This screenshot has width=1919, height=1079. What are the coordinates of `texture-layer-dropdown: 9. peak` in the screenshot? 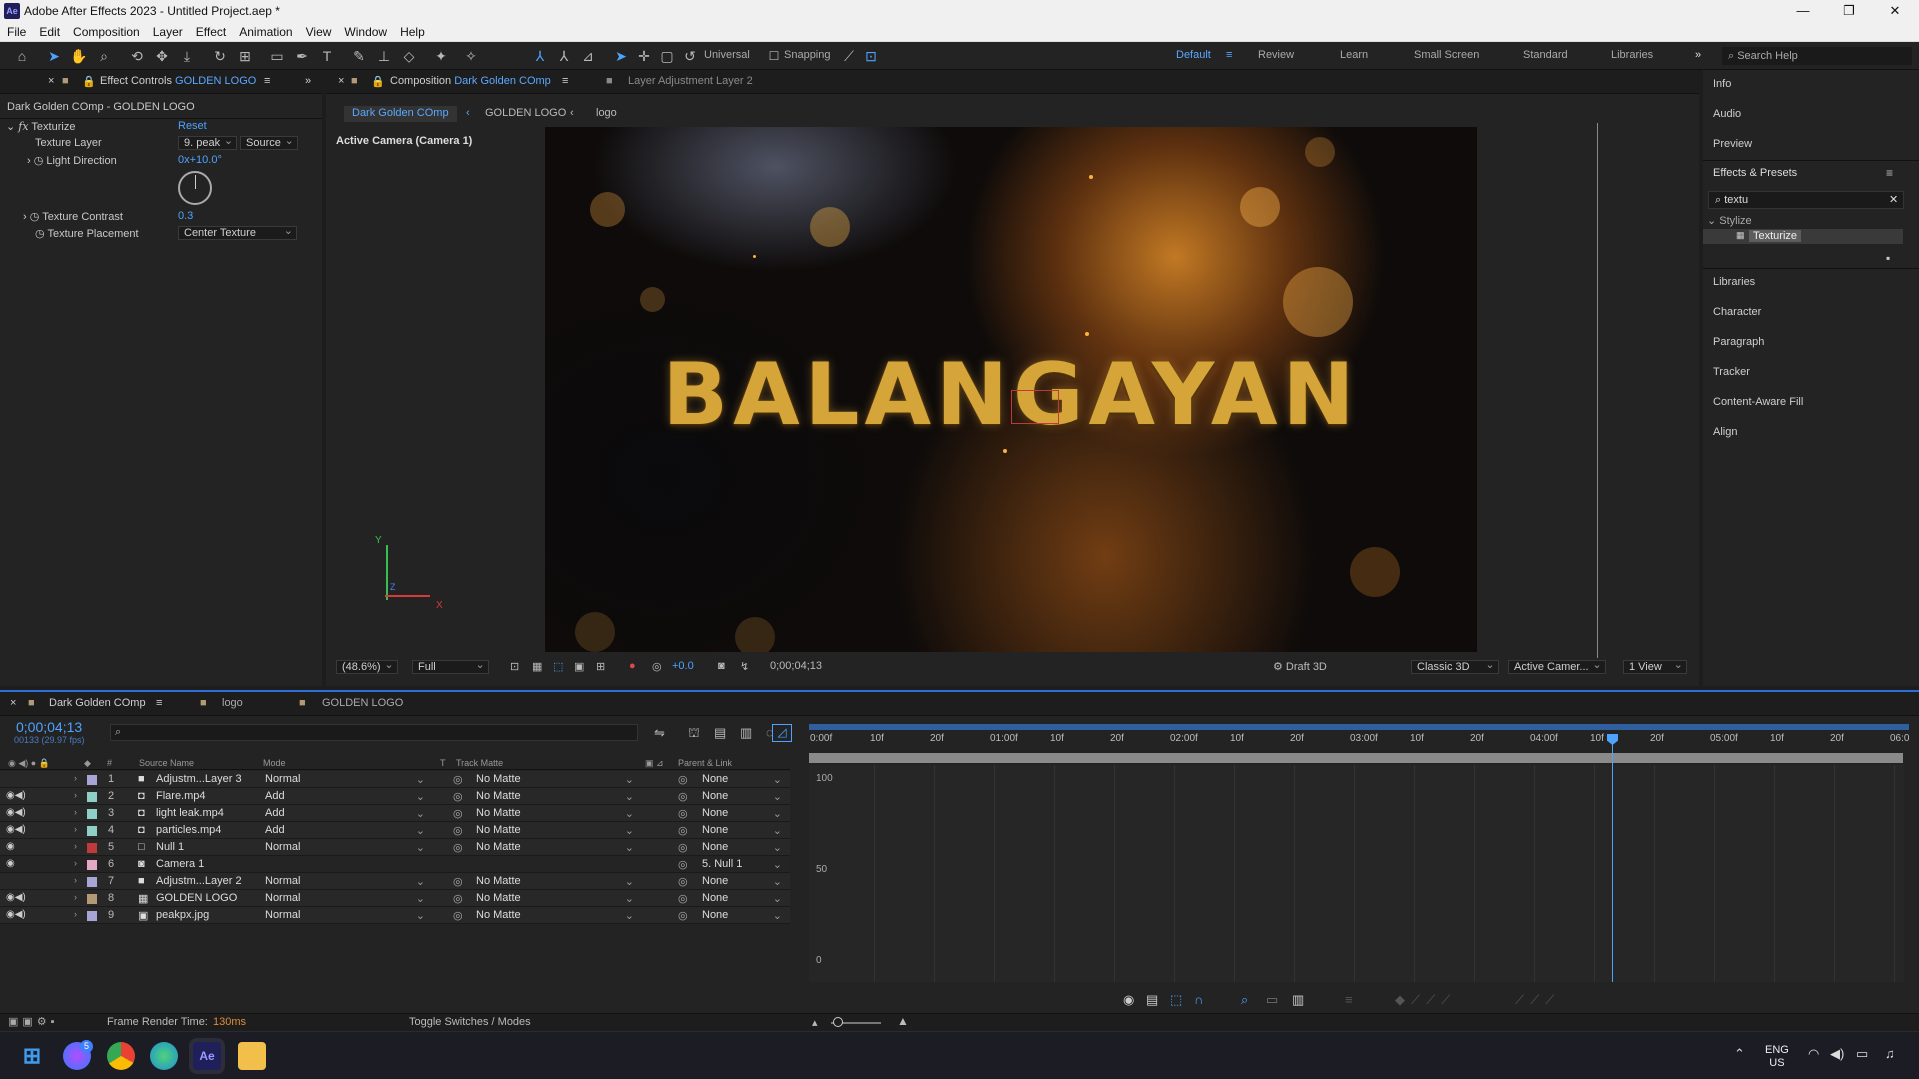 It's located at (208, 143).